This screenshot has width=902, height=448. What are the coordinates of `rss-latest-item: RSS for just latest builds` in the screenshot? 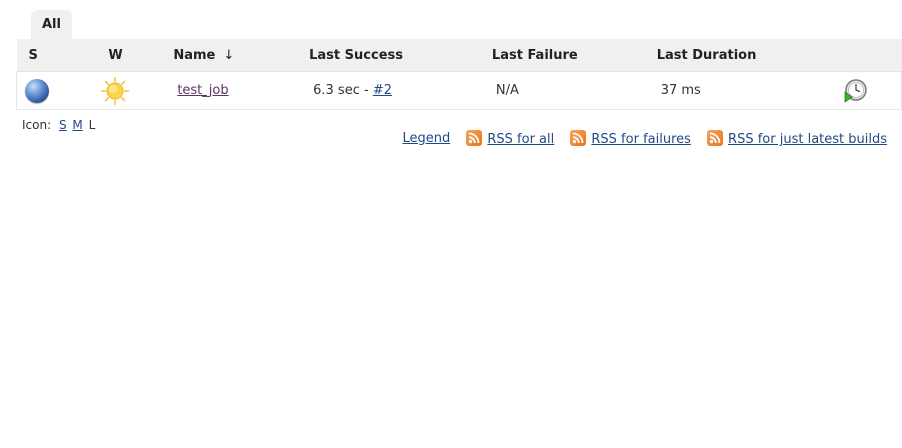 It's located at (797, 138).